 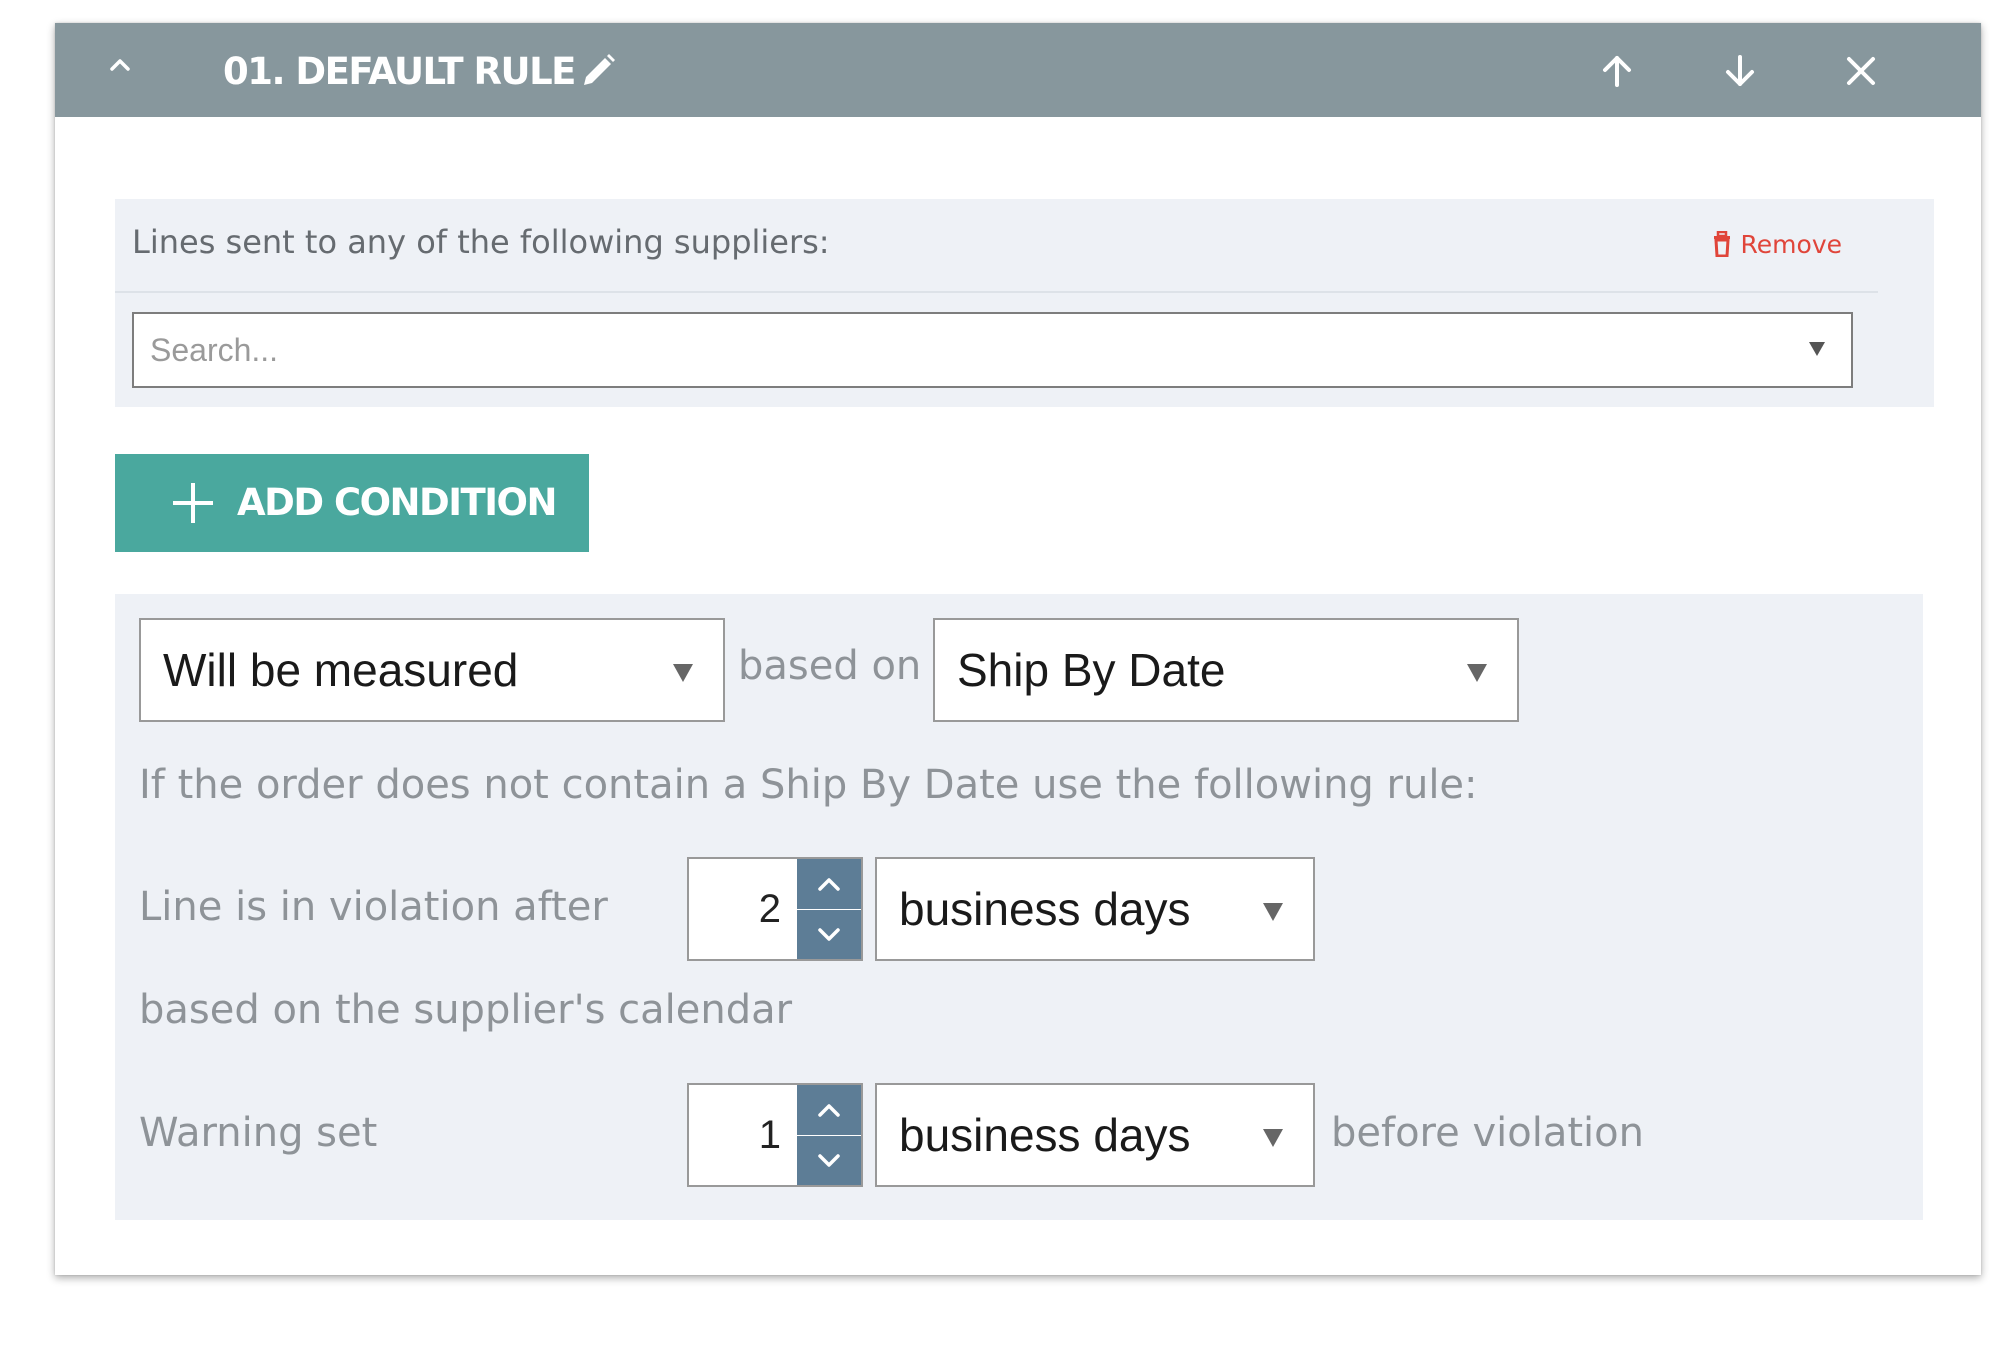 What do you see at coordinates (397, 502) in the screenshot?
I see `add-condition-label: ADD CONDITION` at bounding box center [397, 502].